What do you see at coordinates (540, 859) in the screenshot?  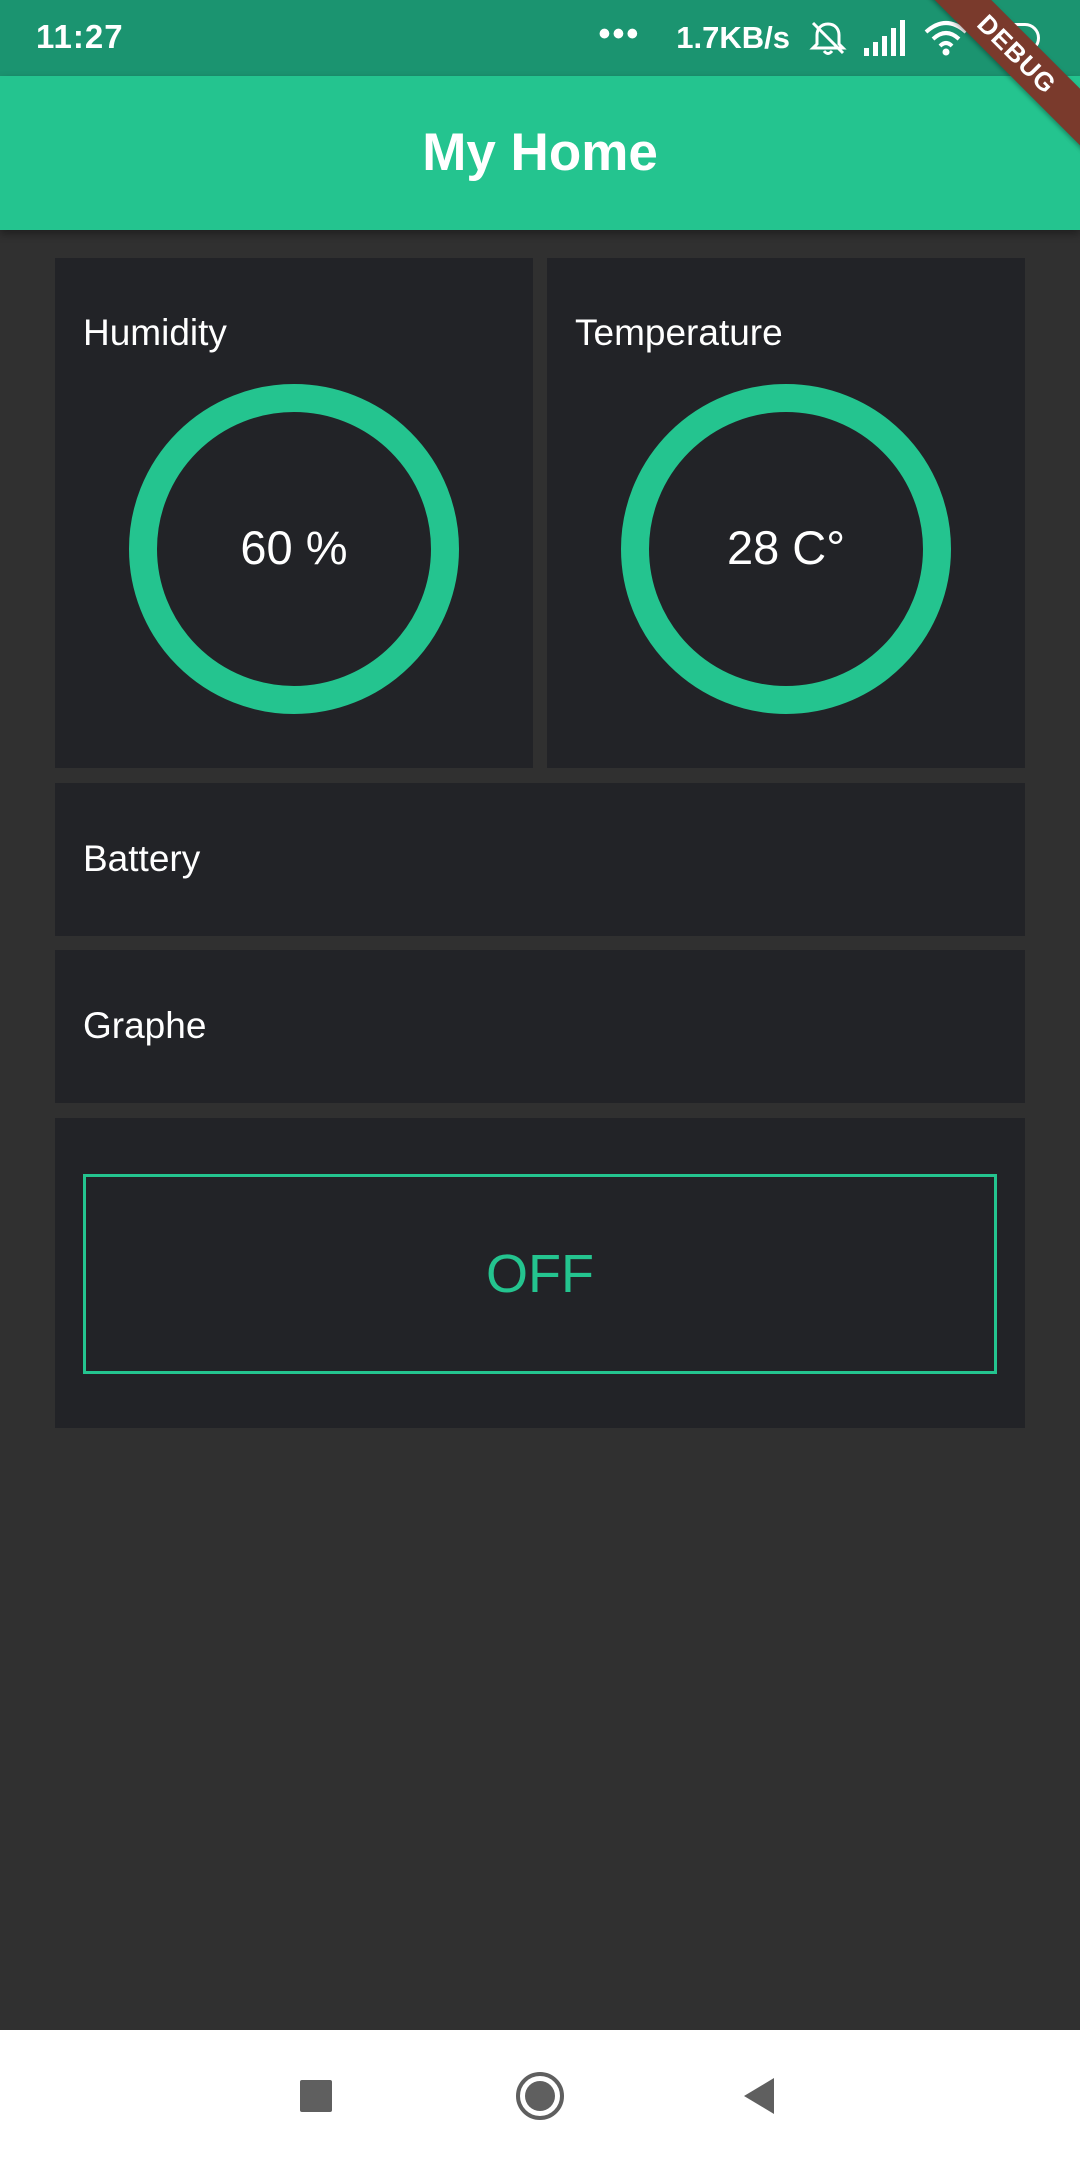 I see `battery-card: Battery` at bounding box center [540, 859].